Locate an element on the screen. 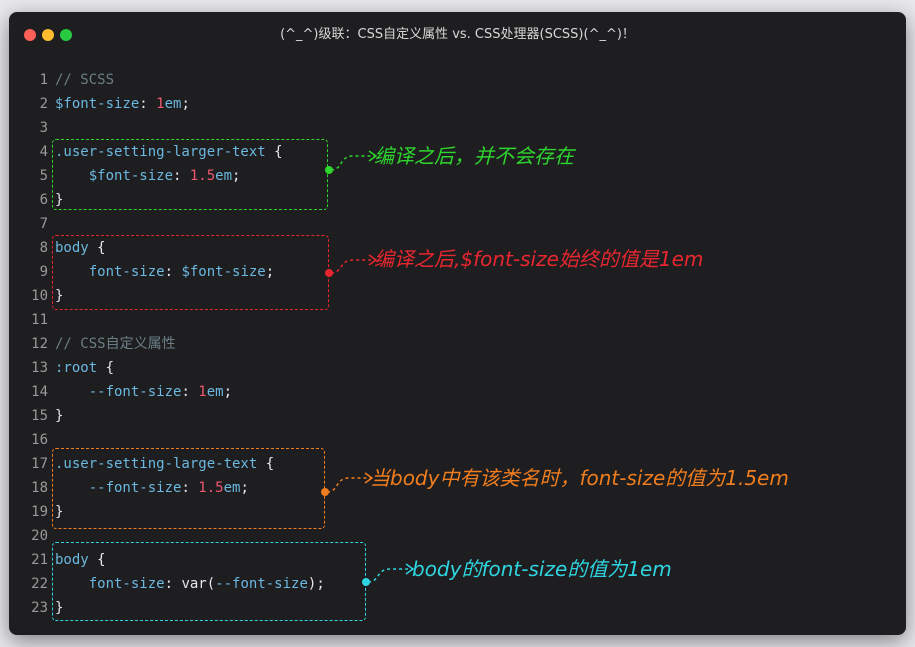 Image resolution: width=915 pixels, height=647 pixels. code-text: :root { is located at coordinates (84, 368).